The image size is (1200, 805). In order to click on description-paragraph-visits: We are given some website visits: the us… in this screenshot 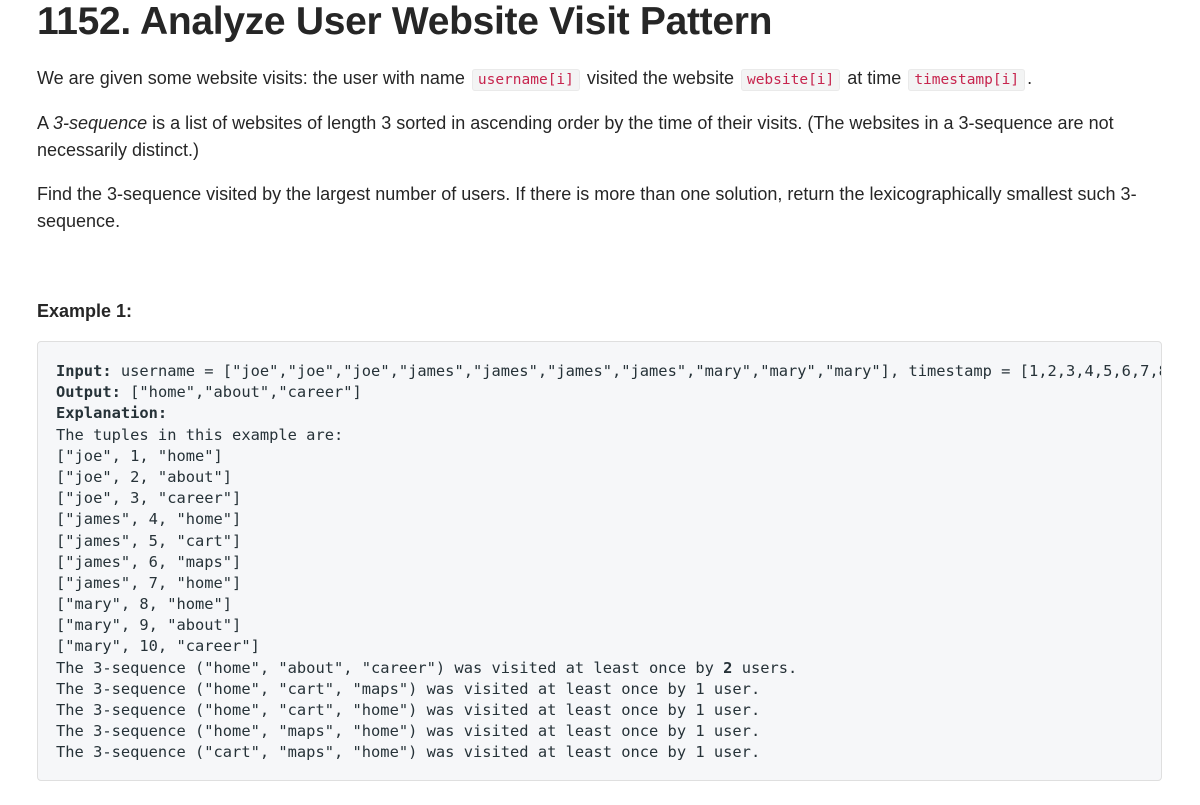, I will do `click(599, 79)`.